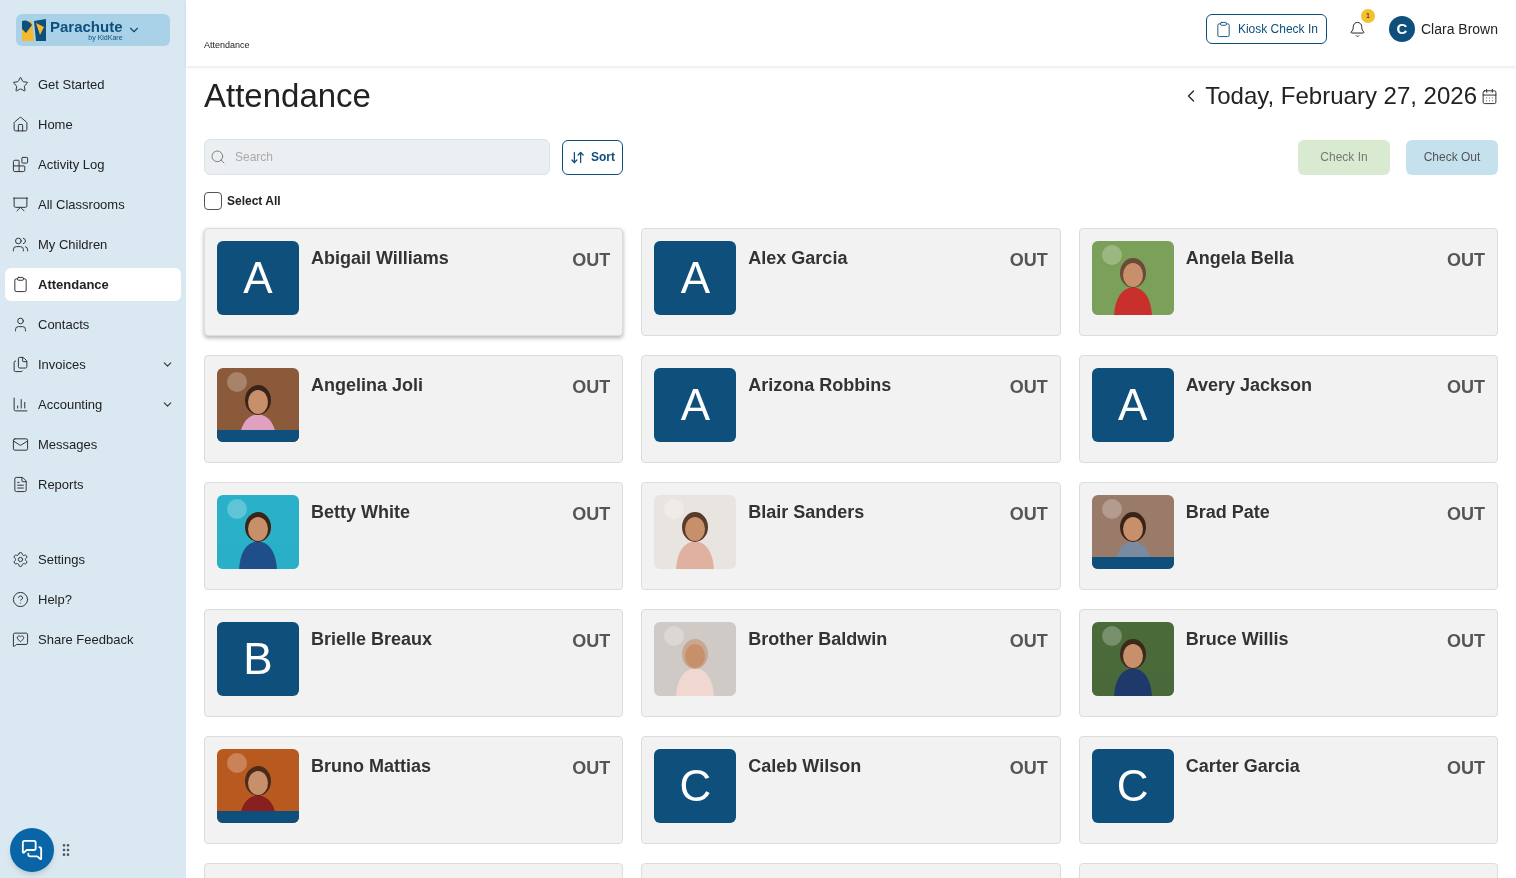 The image size is (1516, 878). I want to click on child-card: Betty White OUT, so click(414, 536).